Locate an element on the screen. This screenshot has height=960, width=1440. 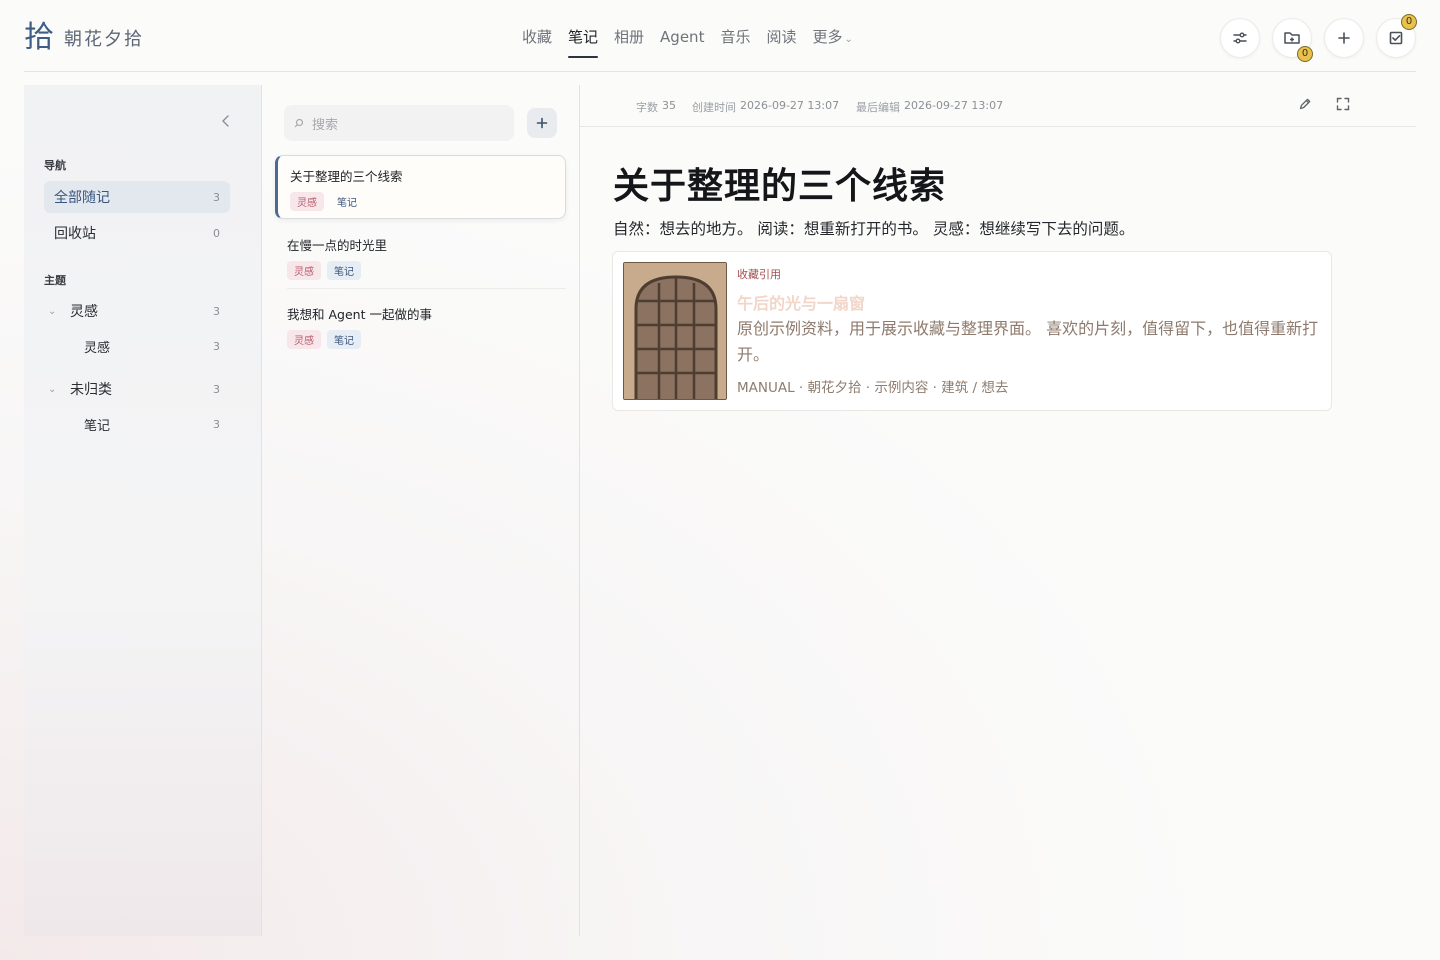
expand-icon is located at coordinates (1343, 104).